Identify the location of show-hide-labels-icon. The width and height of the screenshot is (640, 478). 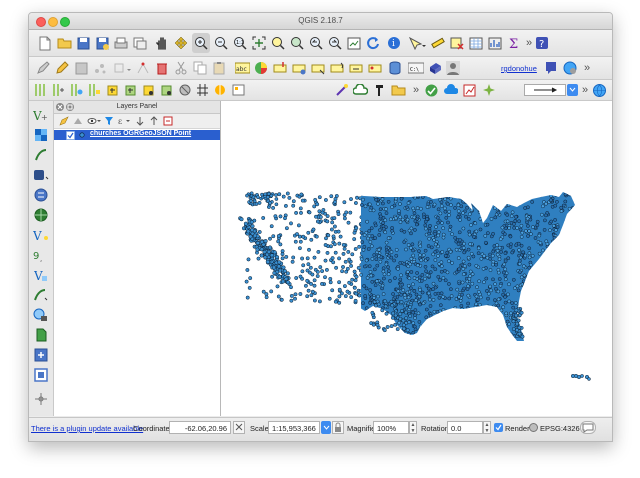
(299, 68).